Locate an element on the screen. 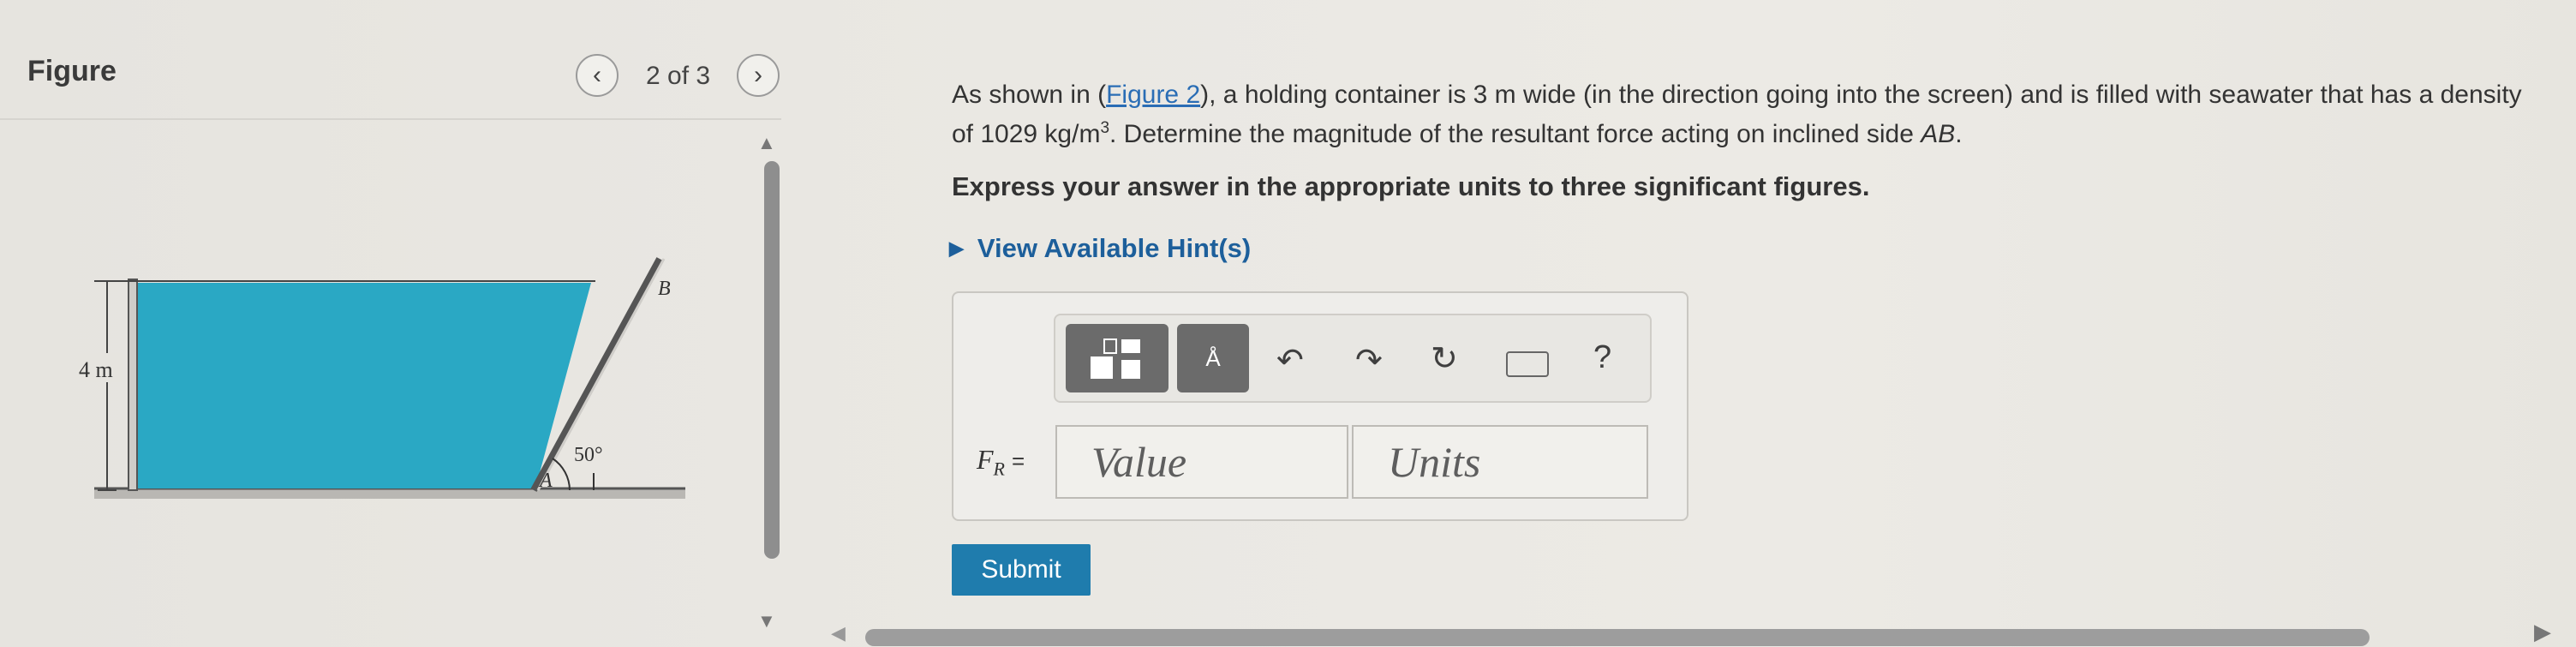  triangle-right-icon: ▶ is located at coordinates (957, 248).